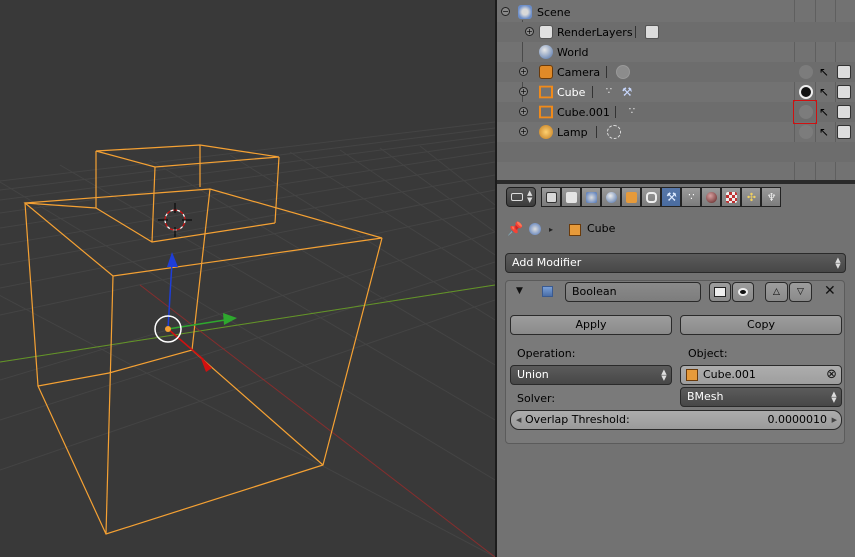  What do you see at coordinates (505, 11) in the screenshot?
I see `collapse-icon: −` at bounding box center [505, 11].